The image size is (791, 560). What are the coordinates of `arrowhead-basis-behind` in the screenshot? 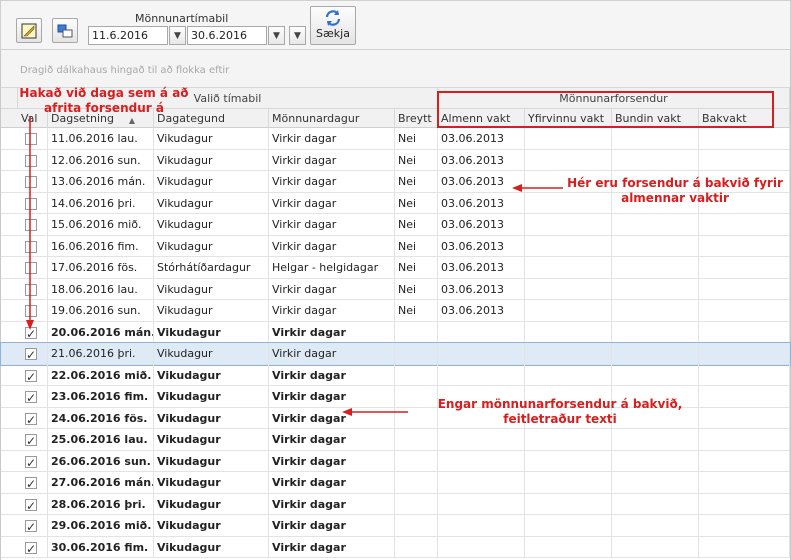 It's located at (517, 188).